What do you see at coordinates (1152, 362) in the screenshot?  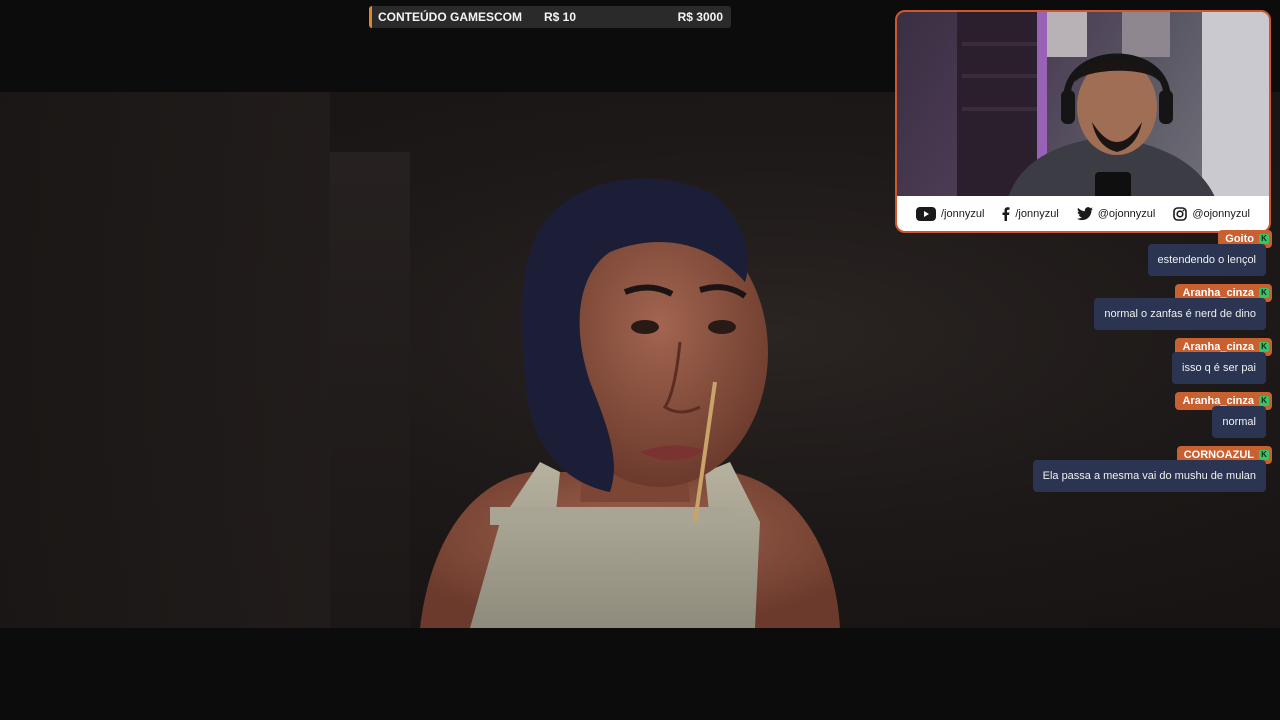 I see `chat-message: Aranha_cinza K isso q é ser pai` at bounding box center [1152, 362].